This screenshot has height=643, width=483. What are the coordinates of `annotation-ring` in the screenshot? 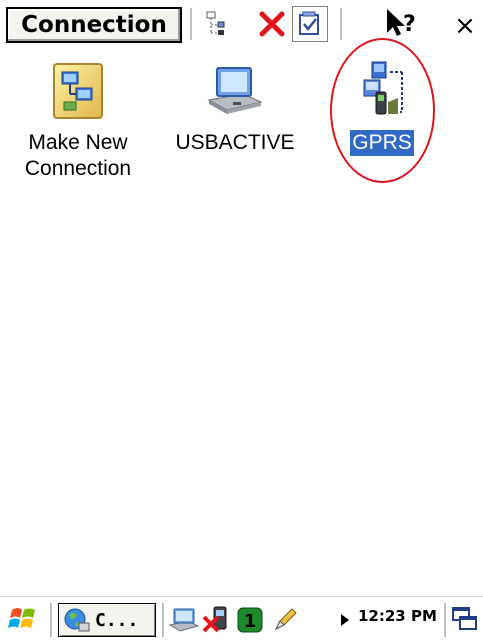 It's located at (382, 110).